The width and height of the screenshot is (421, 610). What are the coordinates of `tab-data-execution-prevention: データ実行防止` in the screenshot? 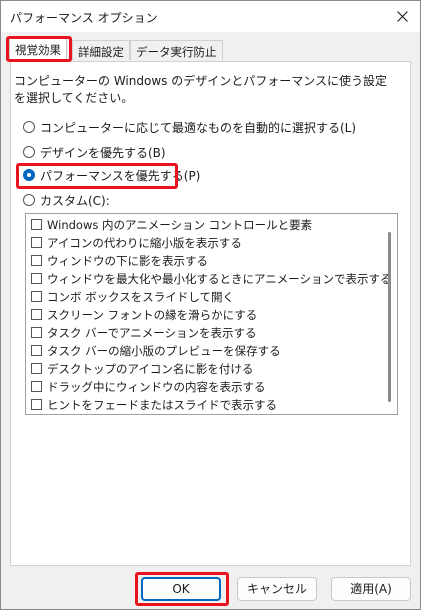 It's located at (176, 50).